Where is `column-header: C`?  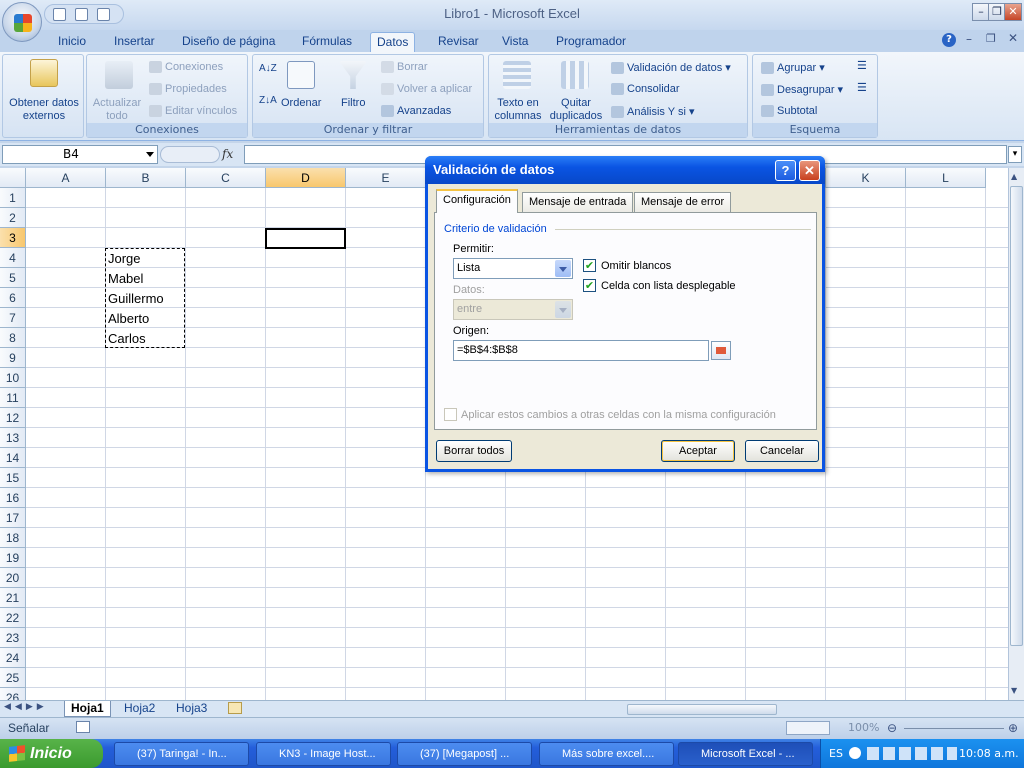 column-header: C is located at coordinates (226, 178).